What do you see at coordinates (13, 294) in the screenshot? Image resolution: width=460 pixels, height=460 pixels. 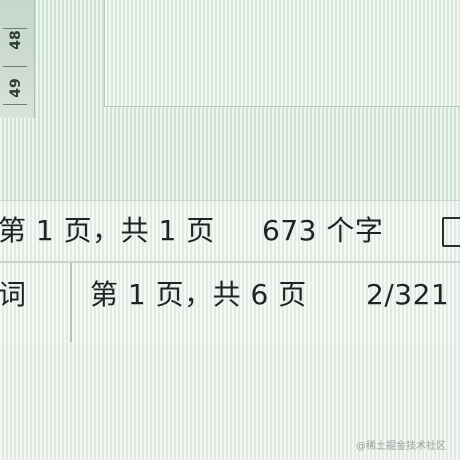 I see `word-label-fragment: 词` at bounding box center [13, 294].